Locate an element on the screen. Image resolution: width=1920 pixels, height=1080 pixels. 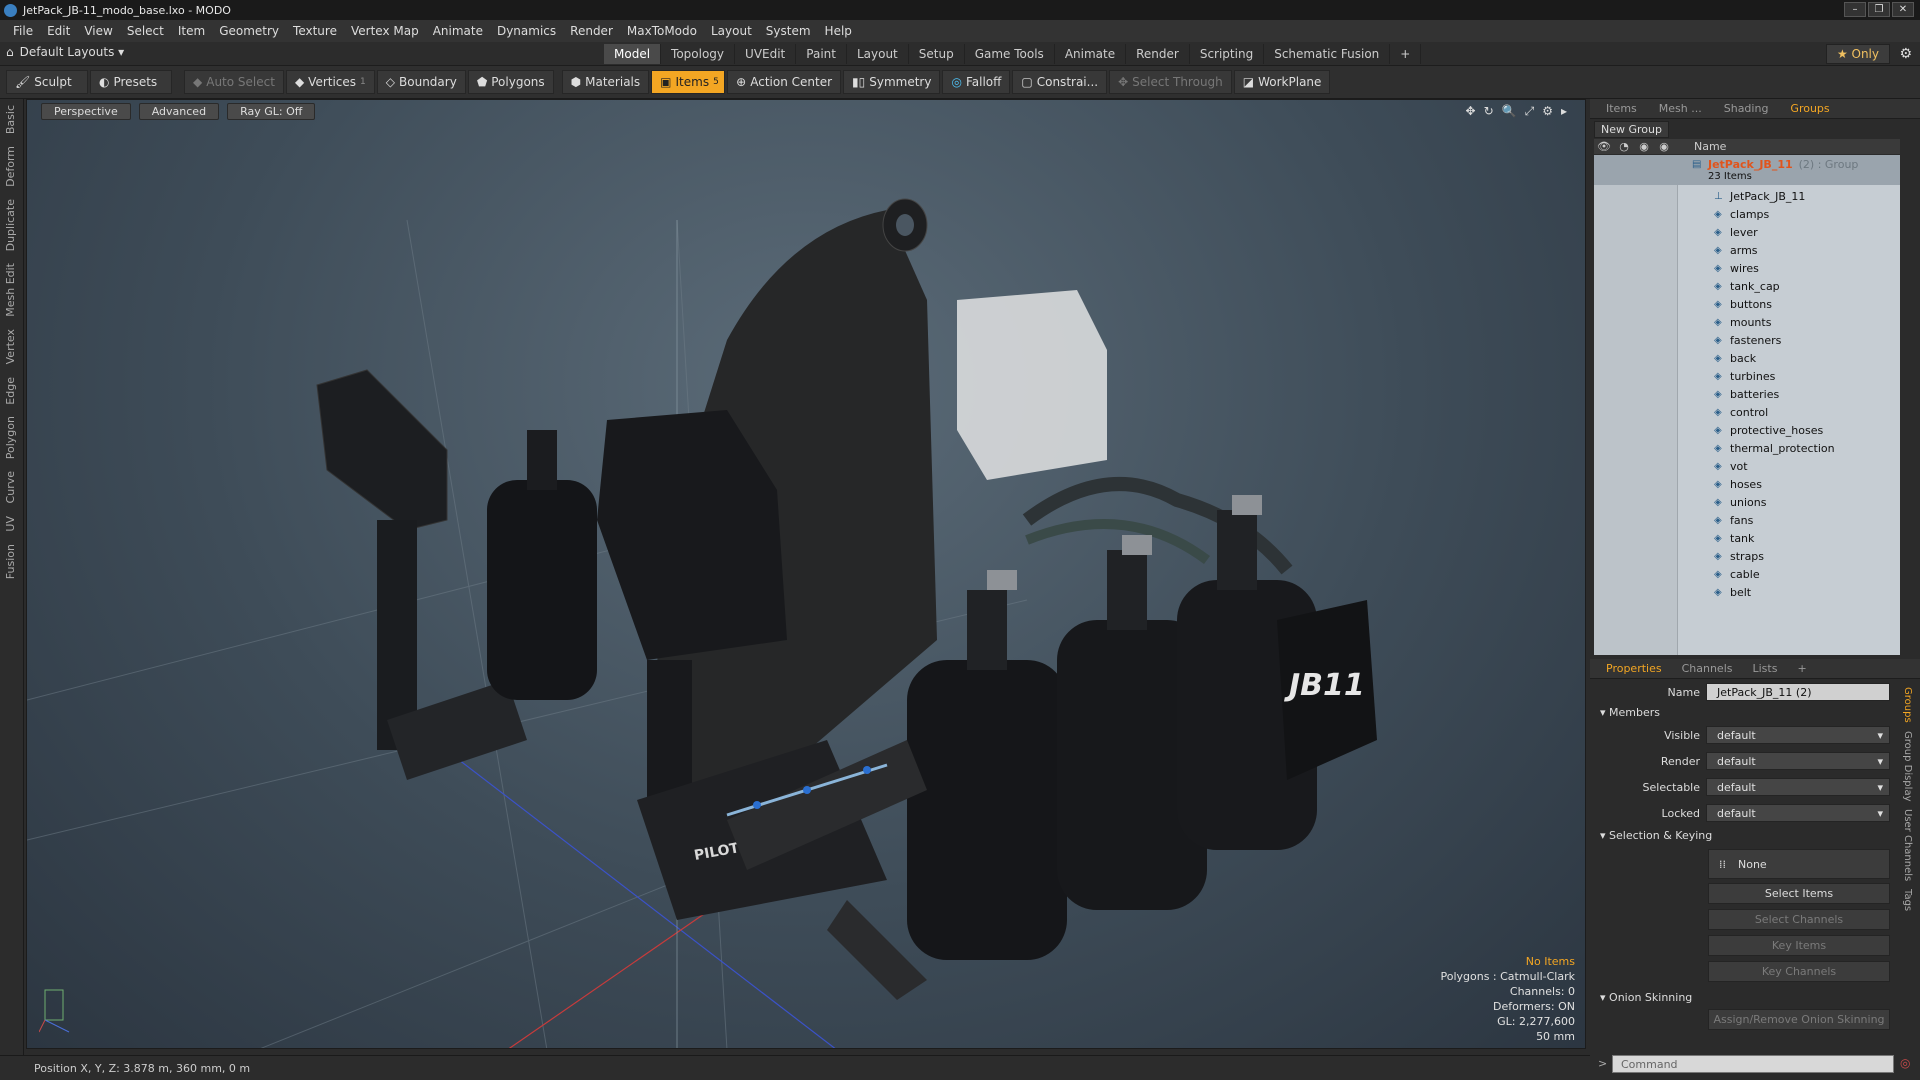
viewport-arrow-icon: ▸ is located at coordinates (1564, 111).